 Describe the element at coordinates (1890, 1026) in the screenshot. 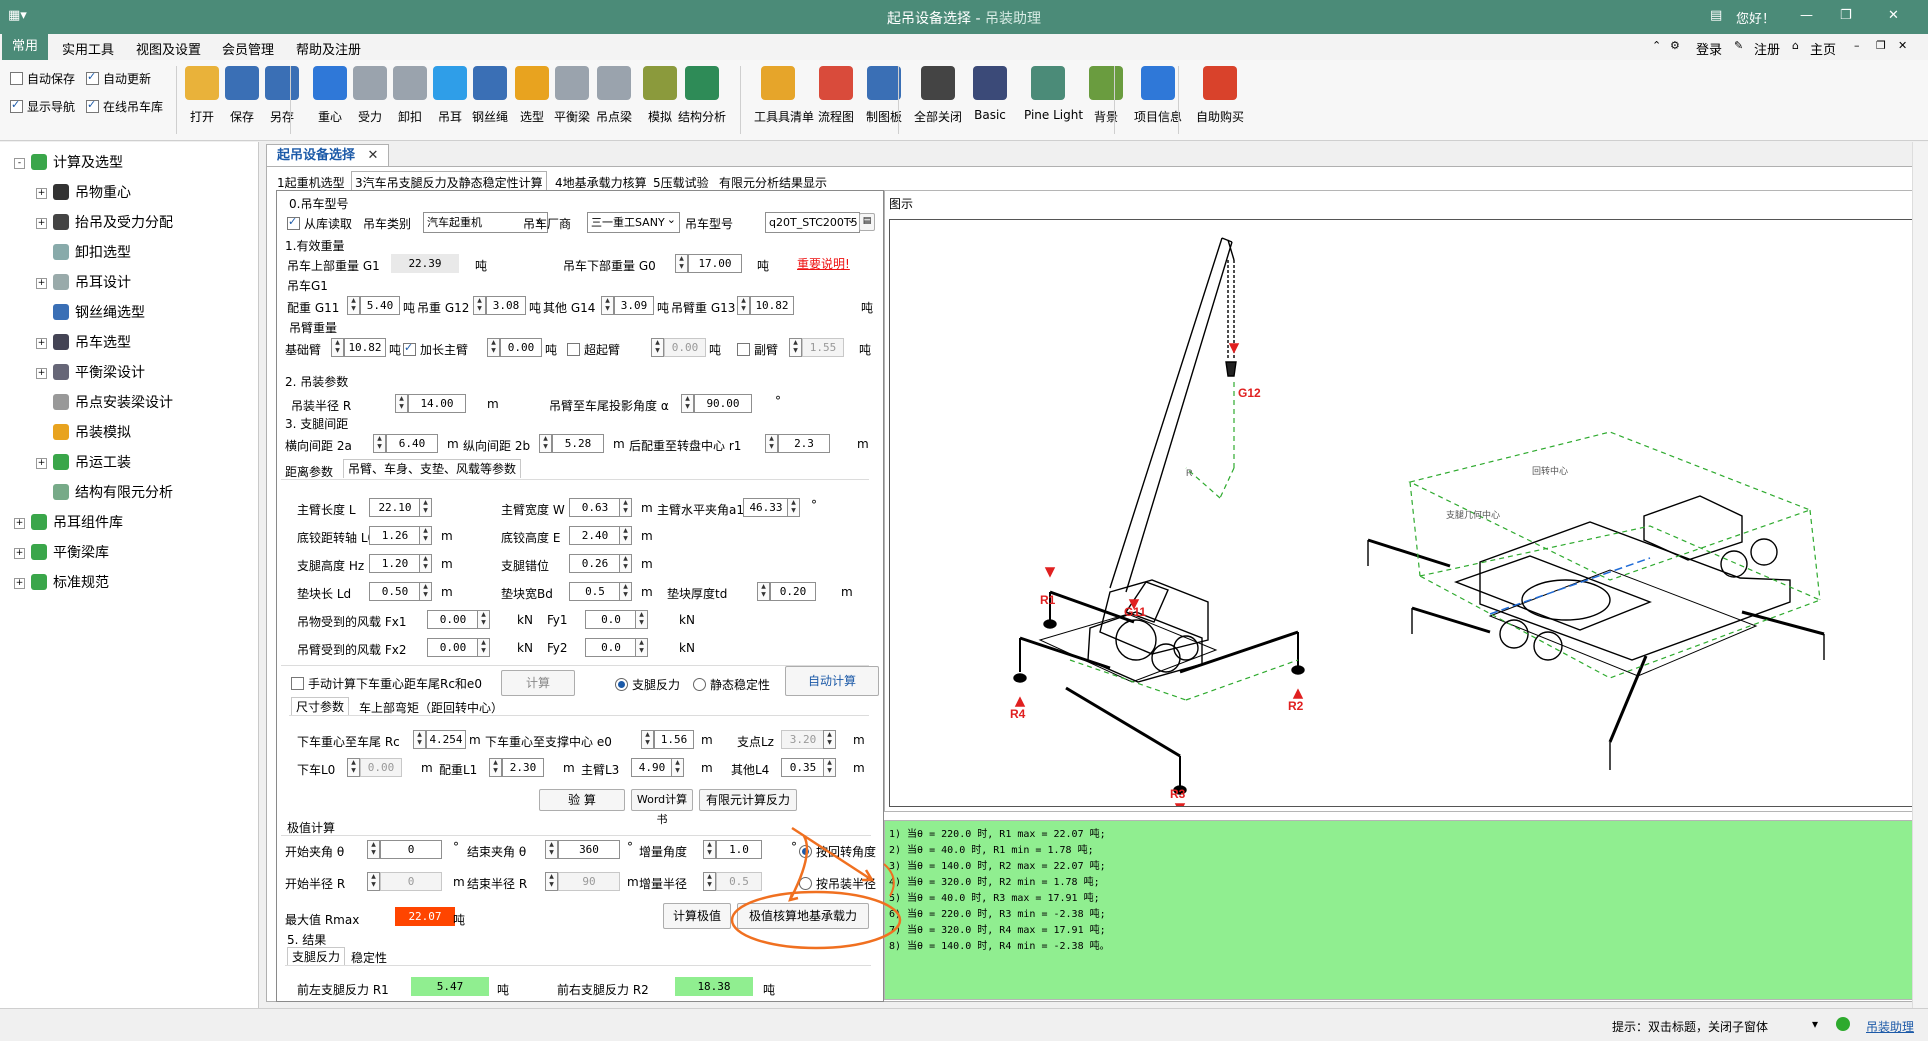

I see `brand-link: 吊装助理` at that location.